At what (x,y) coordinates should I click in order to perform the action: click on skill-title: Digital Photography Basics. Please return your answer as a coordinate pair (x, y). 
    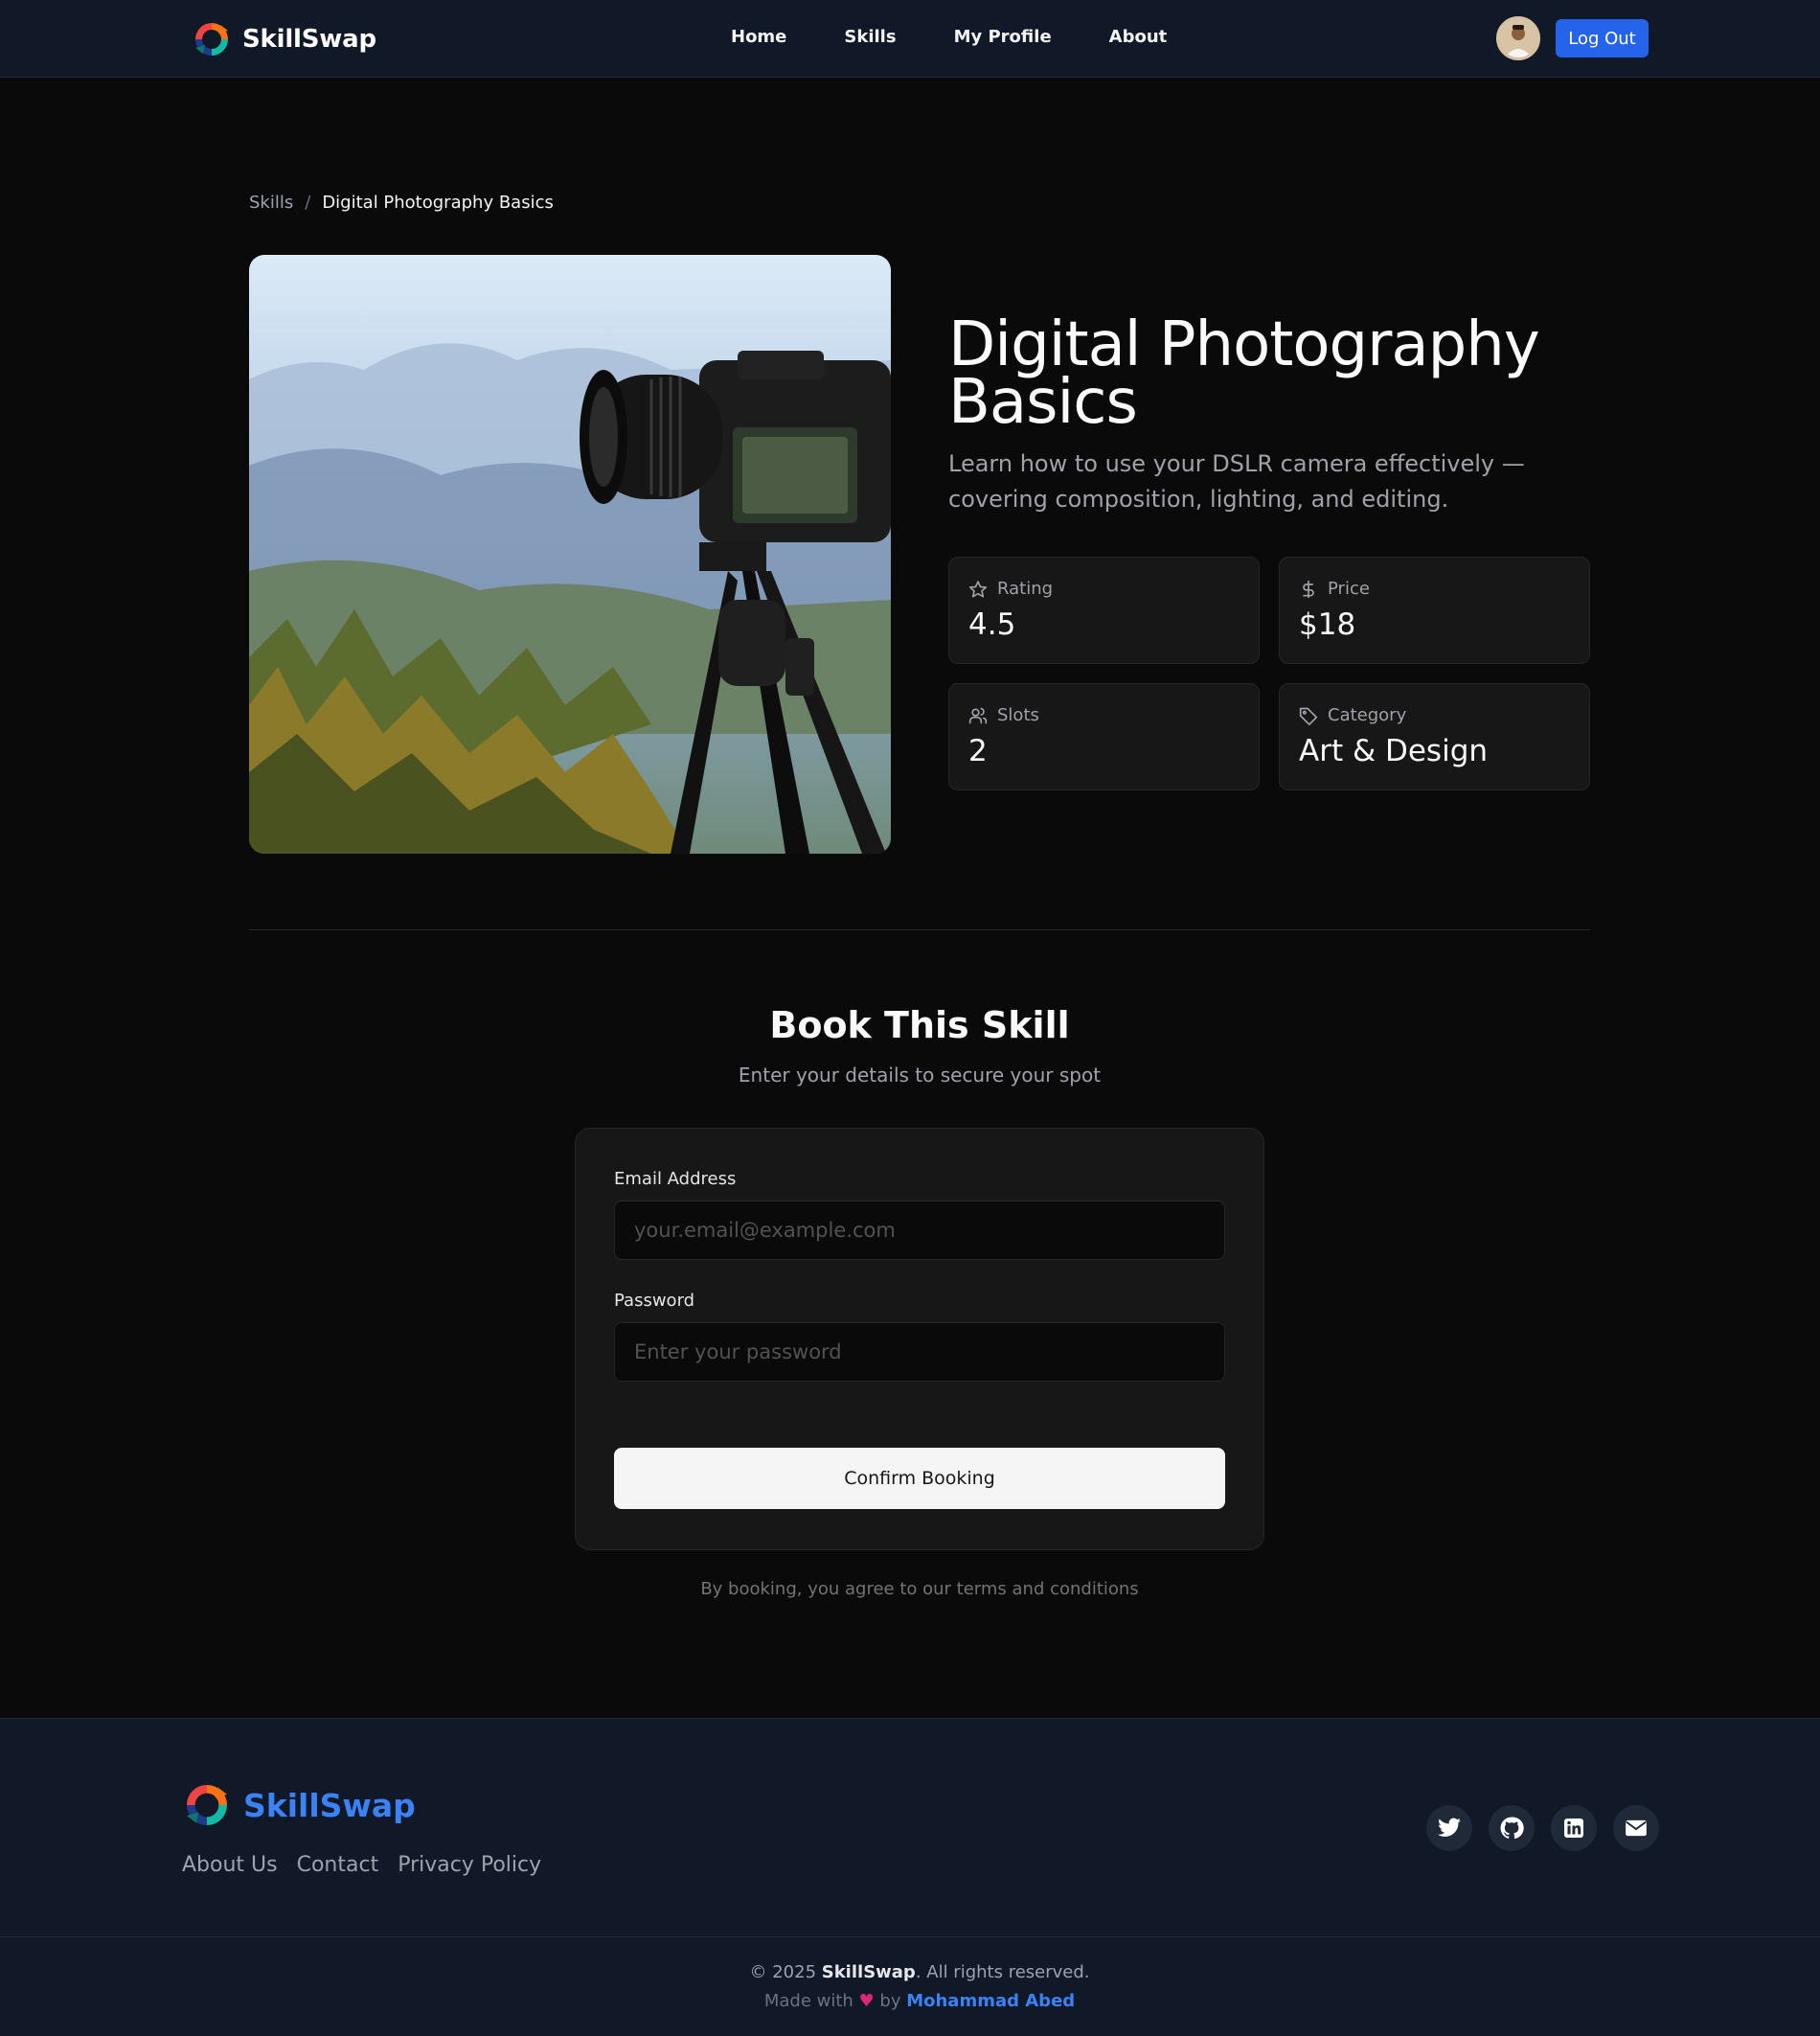
    Looking at the image, I should click on (1244, 373).